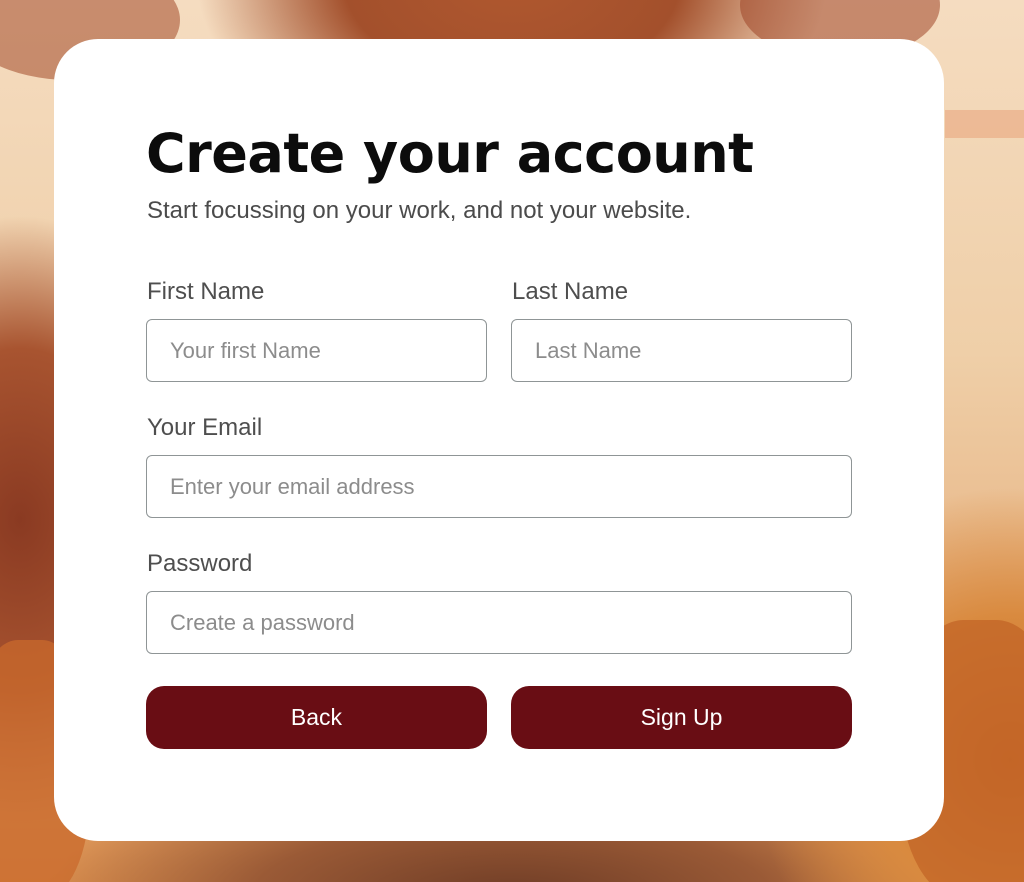 The height and width of the screenshot is (882, 1024). What do you see at coordinates (450, 153) in the screenshot?
I see `page-title: Create your account` at bounding box center [450, 153].